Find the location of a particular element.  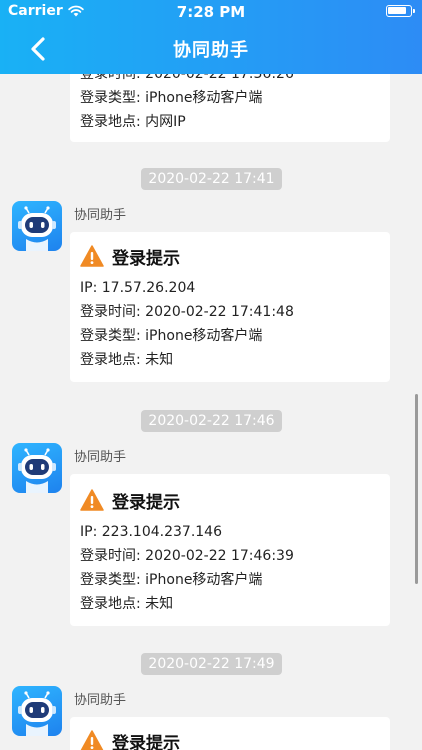

status-bar: Carrier 7:28 PM is located at coordinates (211, 12).